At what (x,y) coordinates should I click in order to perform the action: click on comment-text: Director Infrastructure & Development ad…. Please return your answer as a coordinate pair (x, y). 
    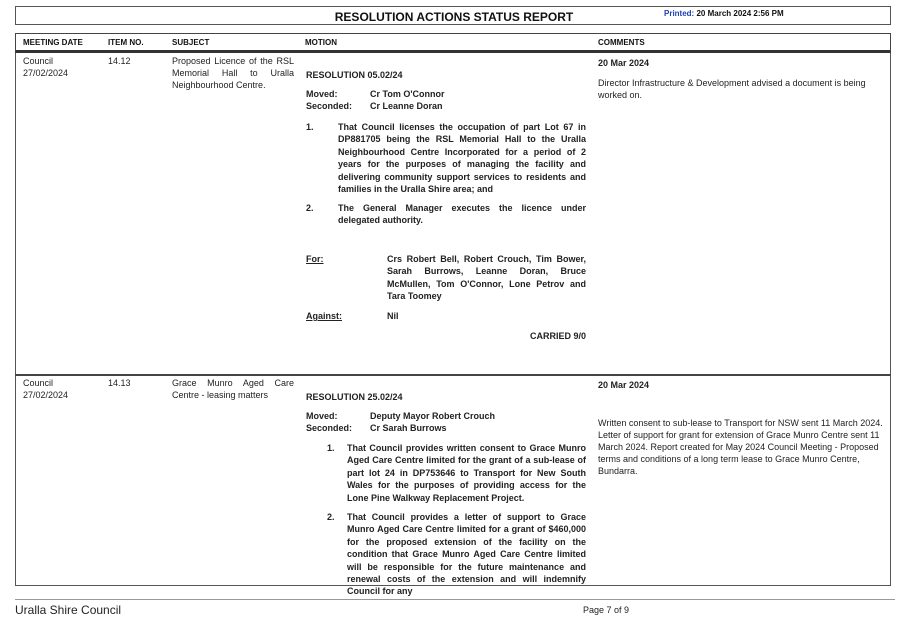
    Looking at the image, I should click on (732, 89).